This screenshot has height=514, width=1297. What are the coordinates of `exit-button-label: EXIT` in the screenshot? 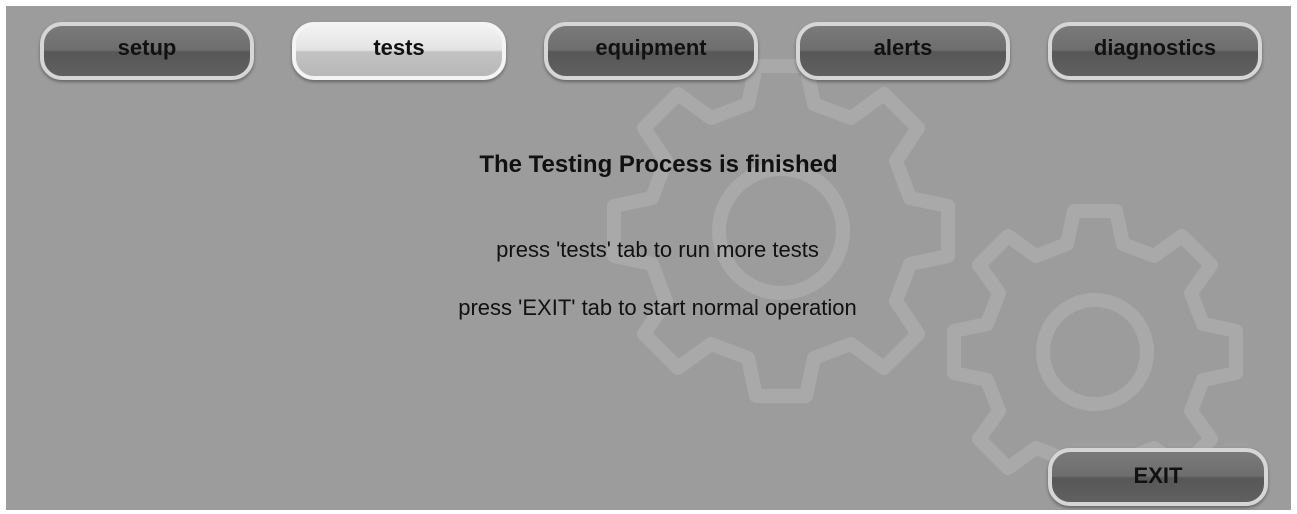 It's located at (1158, 475).